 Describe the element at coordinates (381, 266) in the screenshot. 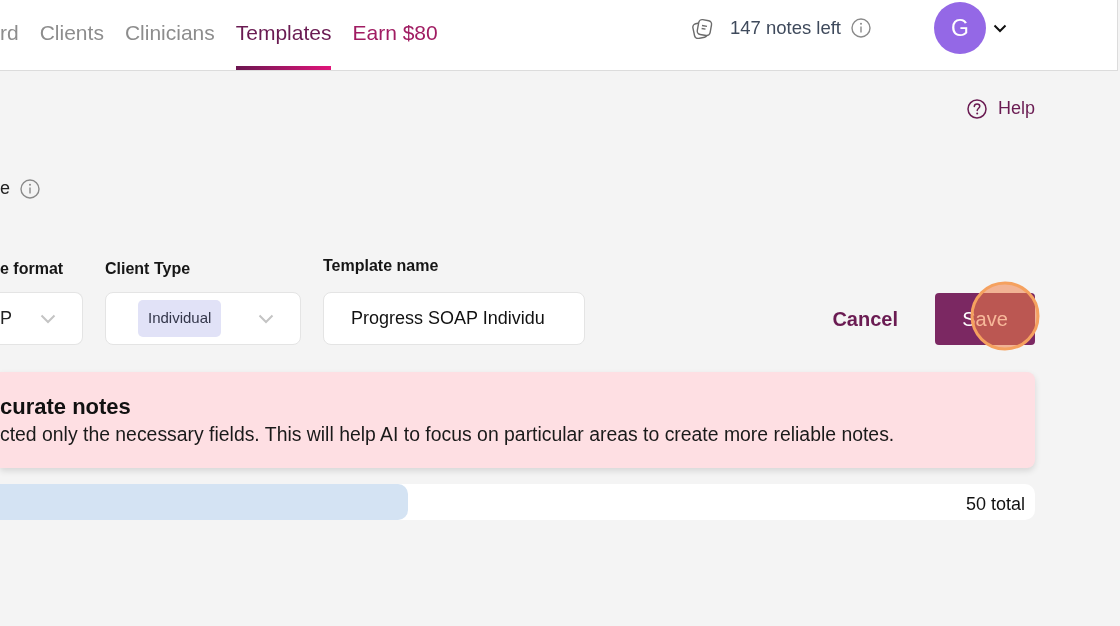

I see `field-label: Template name` at that location.